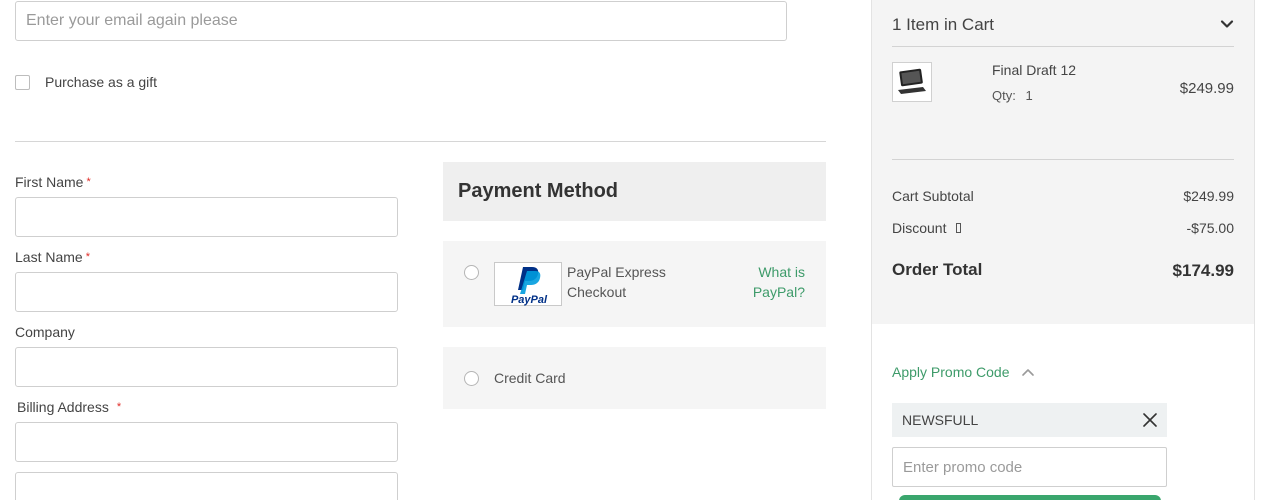 This screenshot has height=500, width=1282. I want to click on gift-label: Purchase as a gift, so click(101, 82).